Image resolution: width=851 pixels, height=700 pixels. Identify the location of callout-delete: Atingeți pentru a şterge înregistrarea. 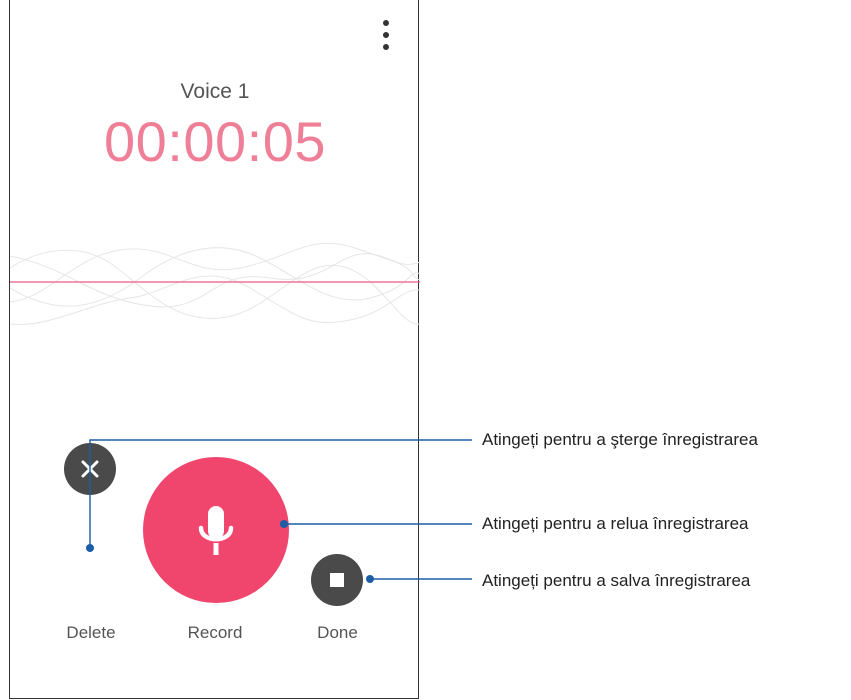
(620, 439).